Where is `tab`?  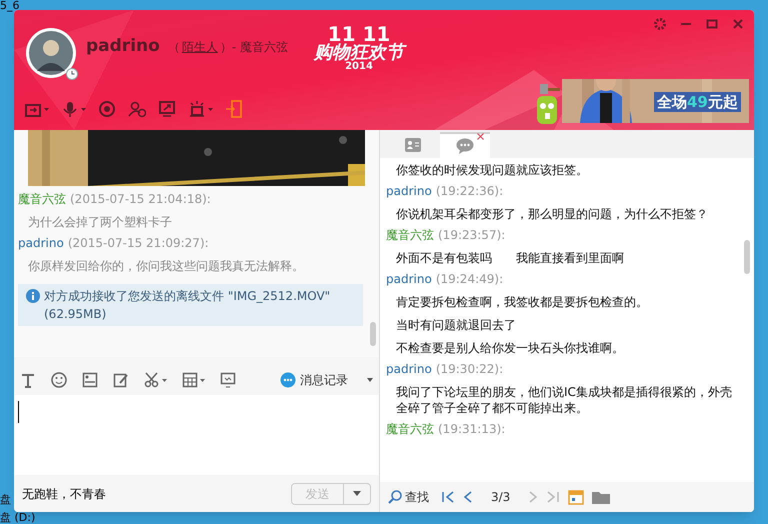 tab is located at coordinates (465, 145).